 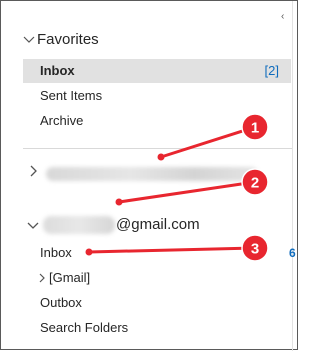 I want to click on collapse-pane-icon: ‹, so click(x=282, y=17).